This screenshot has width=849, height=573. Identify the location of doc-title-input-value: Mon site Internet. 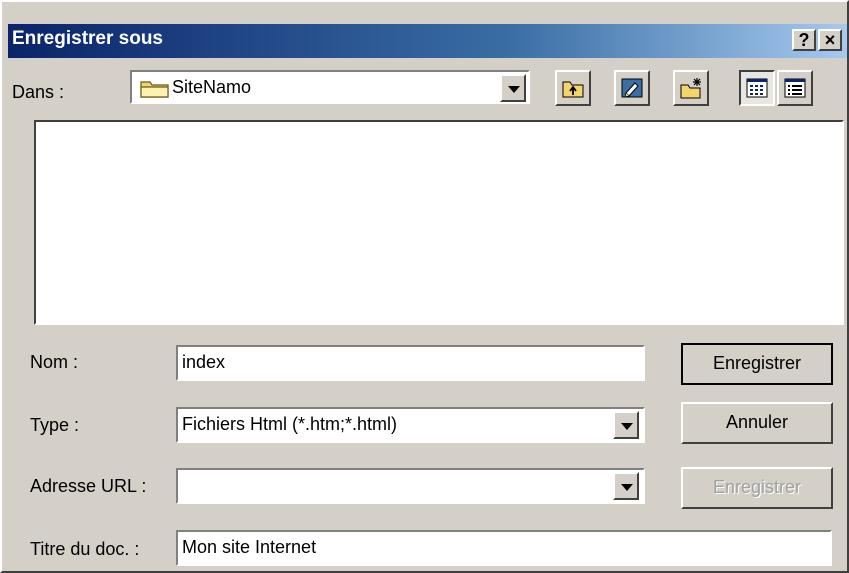
(249, 547).